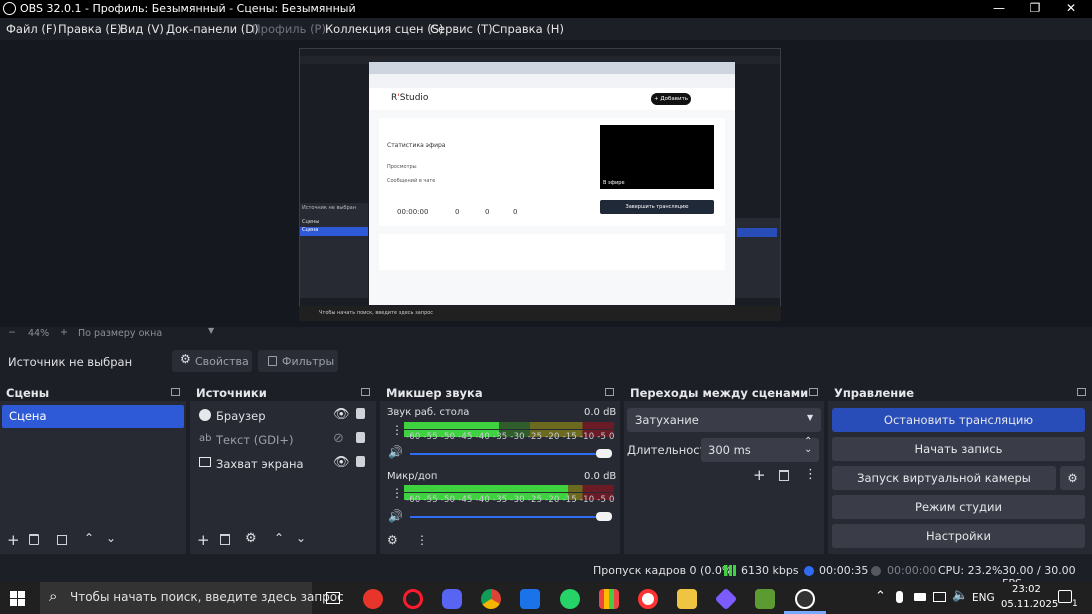 The height and width of the screenshot is (614, 1092). Describe the element at coordinates (428, 412) in the screenshot. I see `channel-name: Звук раб. стола` at that location.